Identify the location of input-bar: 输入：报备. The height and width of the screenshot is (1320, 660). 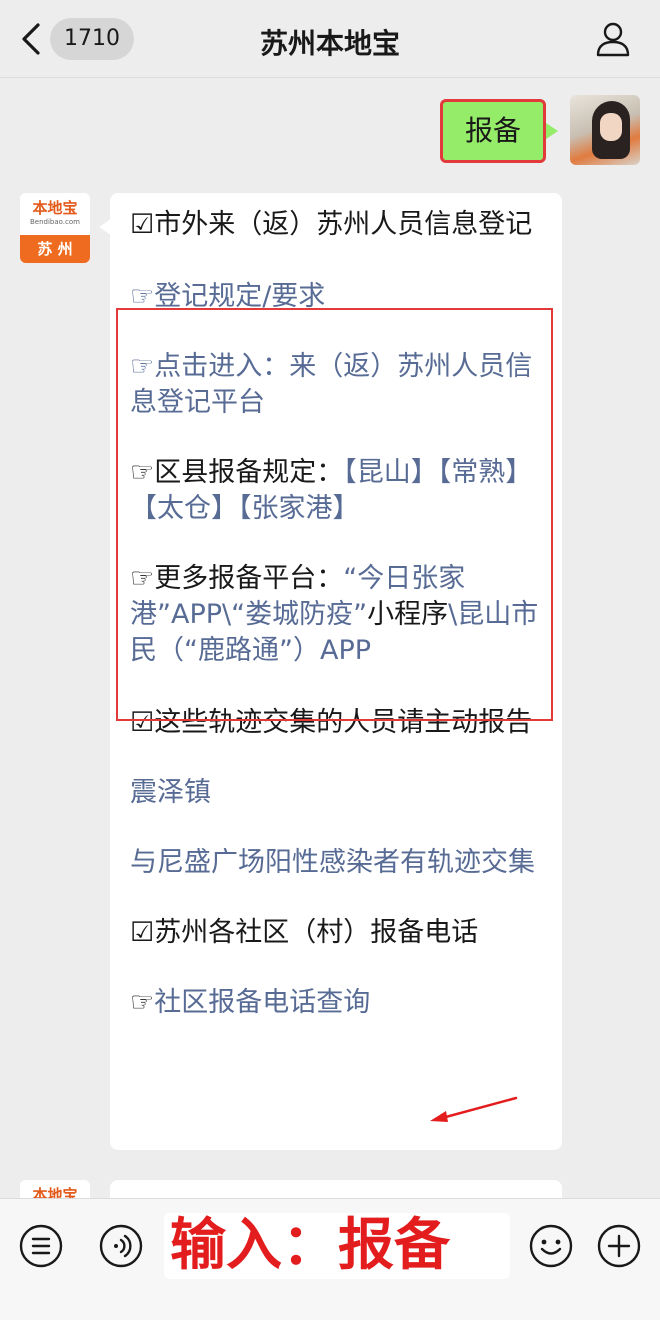
(330, 1259).